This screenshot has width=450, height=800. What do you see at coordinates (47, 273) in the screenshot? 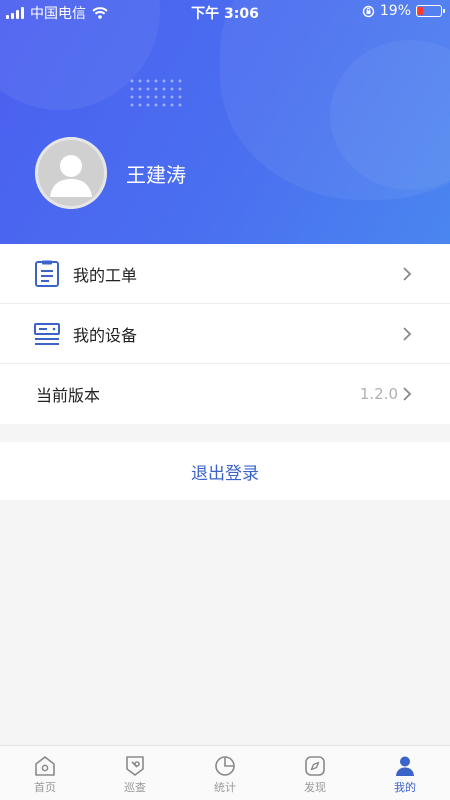
I see `work-order-icon` at bounding box center [47, 273].